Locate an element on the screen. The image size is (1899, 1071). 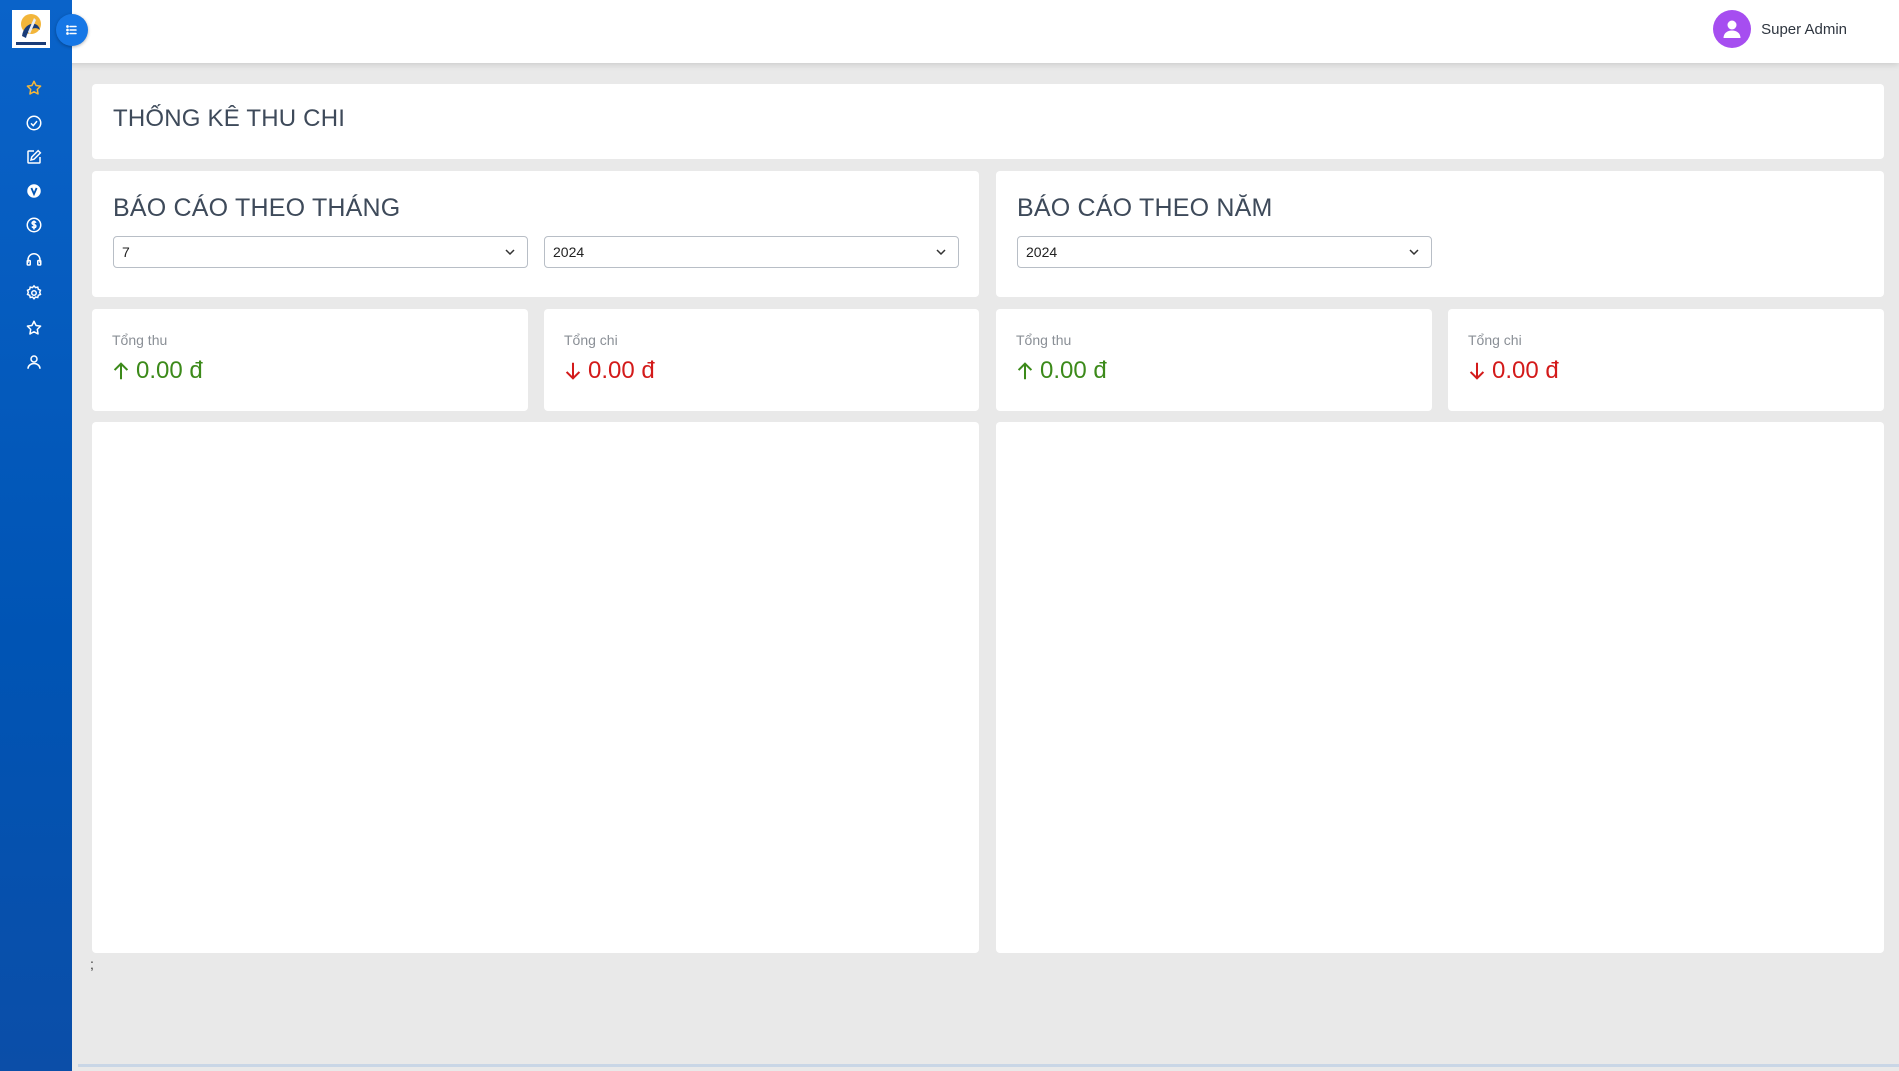
monthly-expense-amount: 0.00 đ is located at coordinates (608, 371).